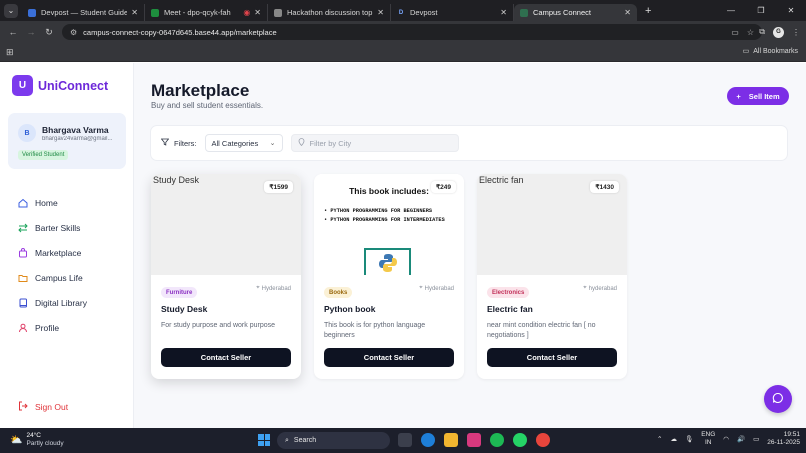 The height and width of the screenshot is (453, 806). I want to click on file-explorer-icon, so click(451, 440).